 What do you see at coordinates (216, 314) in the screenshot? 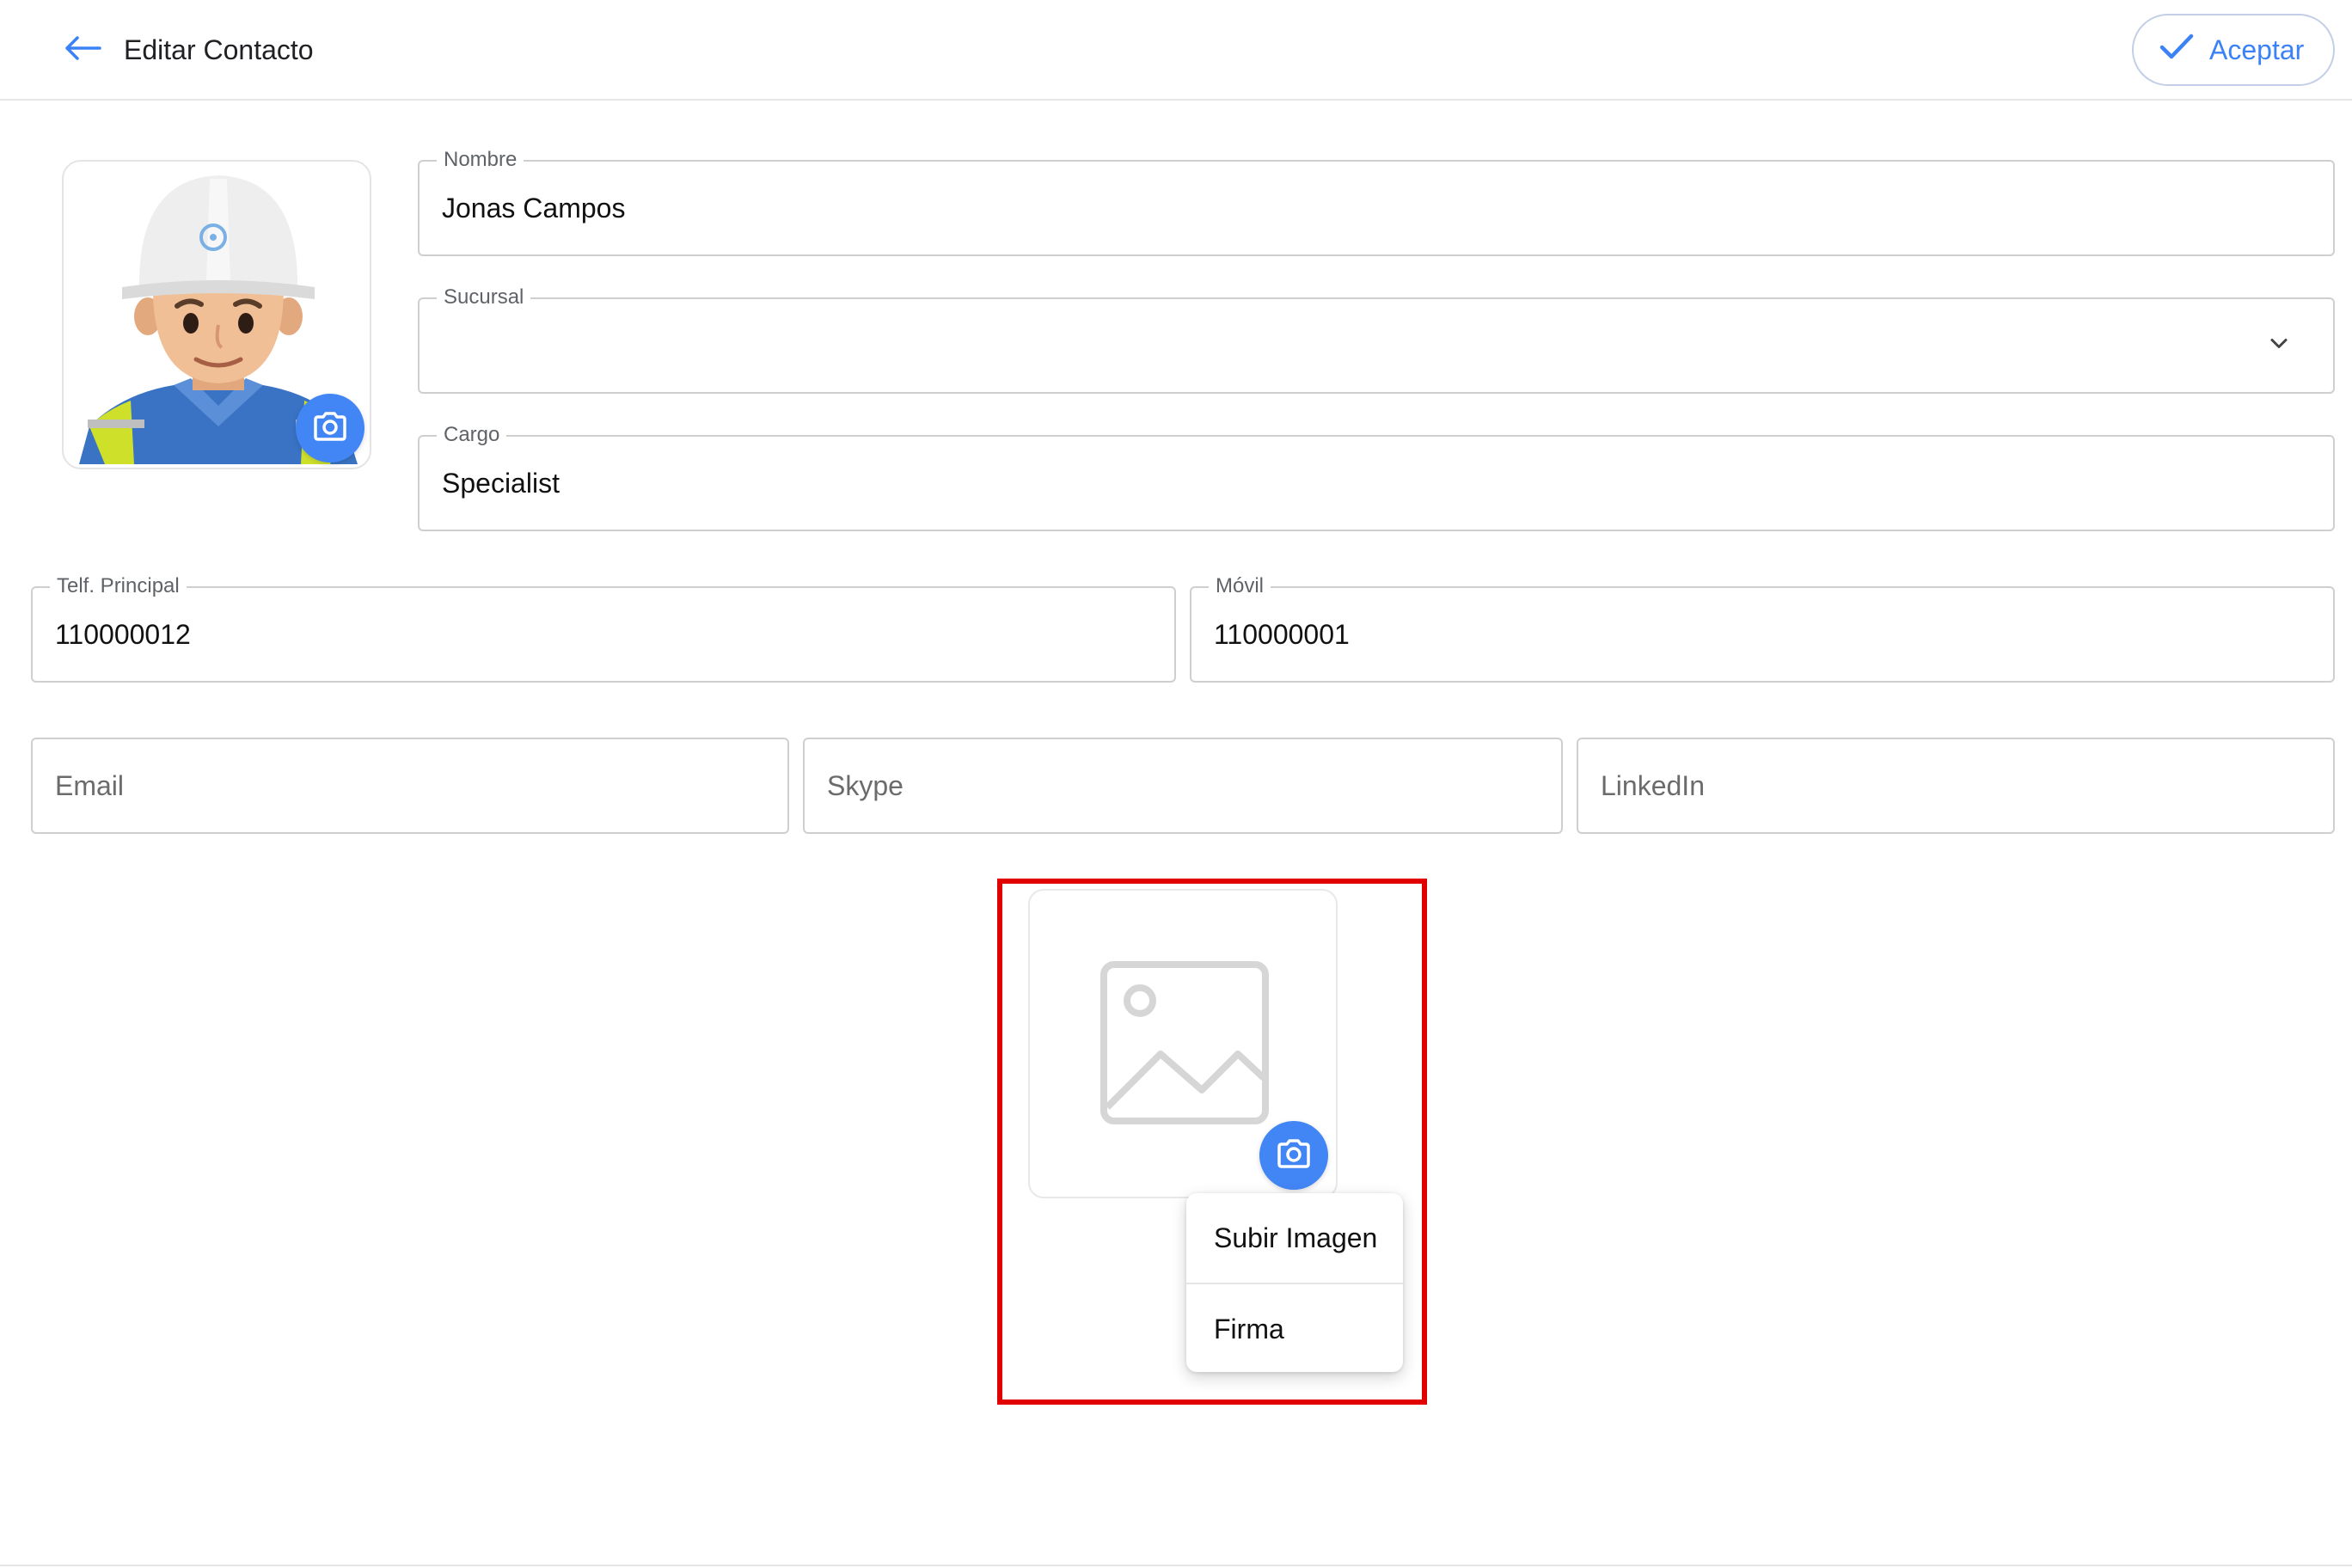
I see `contact-avatar` at bounding box center [216, 314].